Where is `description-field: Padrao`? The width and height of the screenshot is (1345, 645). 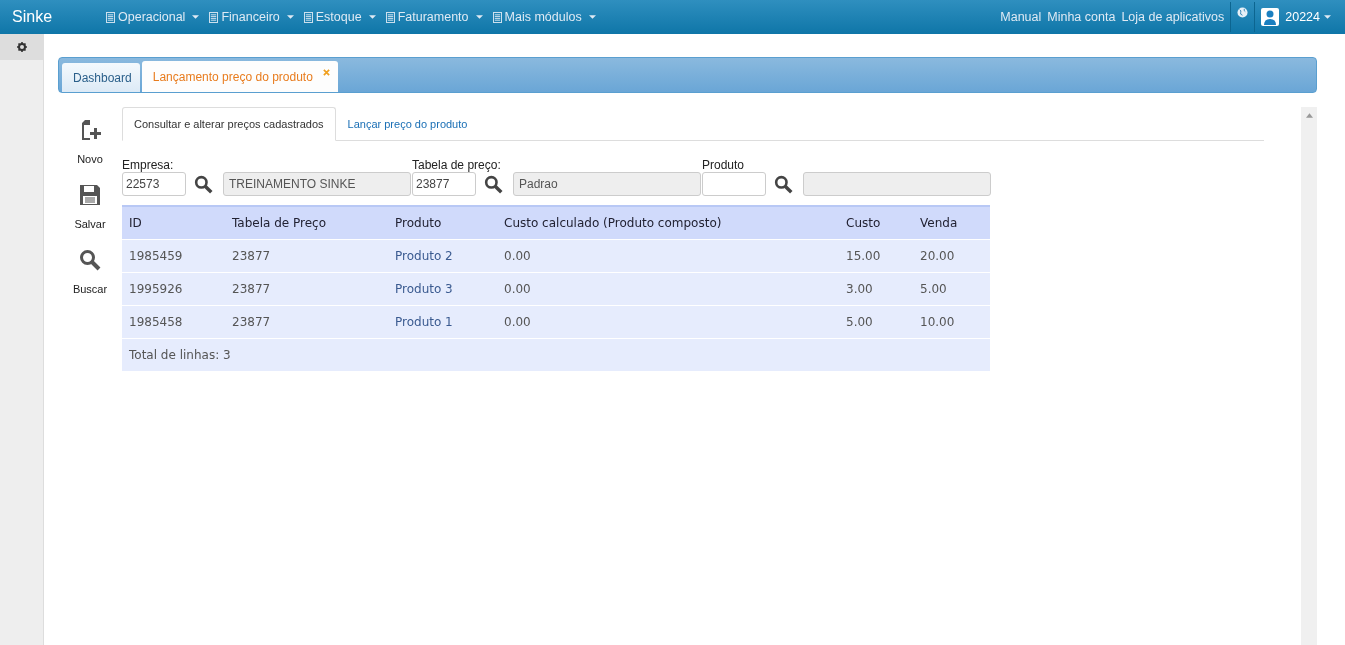
description-field: Padrao is located at coordinates (607, 184).